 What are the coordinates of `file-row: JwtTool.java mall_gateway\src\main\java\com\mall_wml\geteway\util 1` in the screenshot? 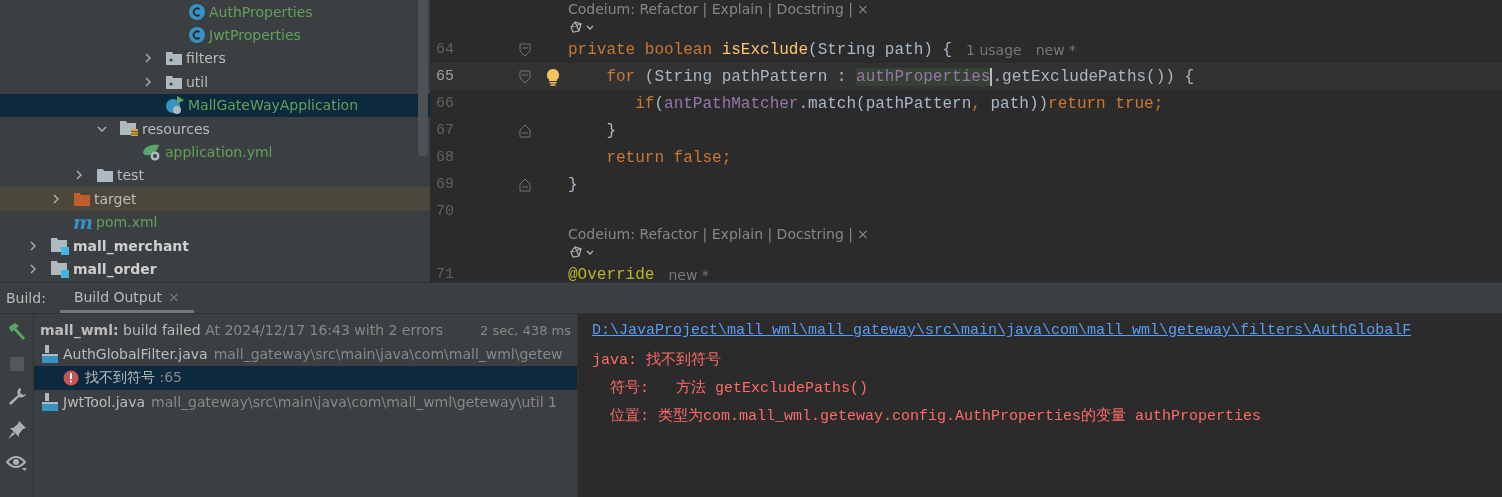 It's located at (305, 402).